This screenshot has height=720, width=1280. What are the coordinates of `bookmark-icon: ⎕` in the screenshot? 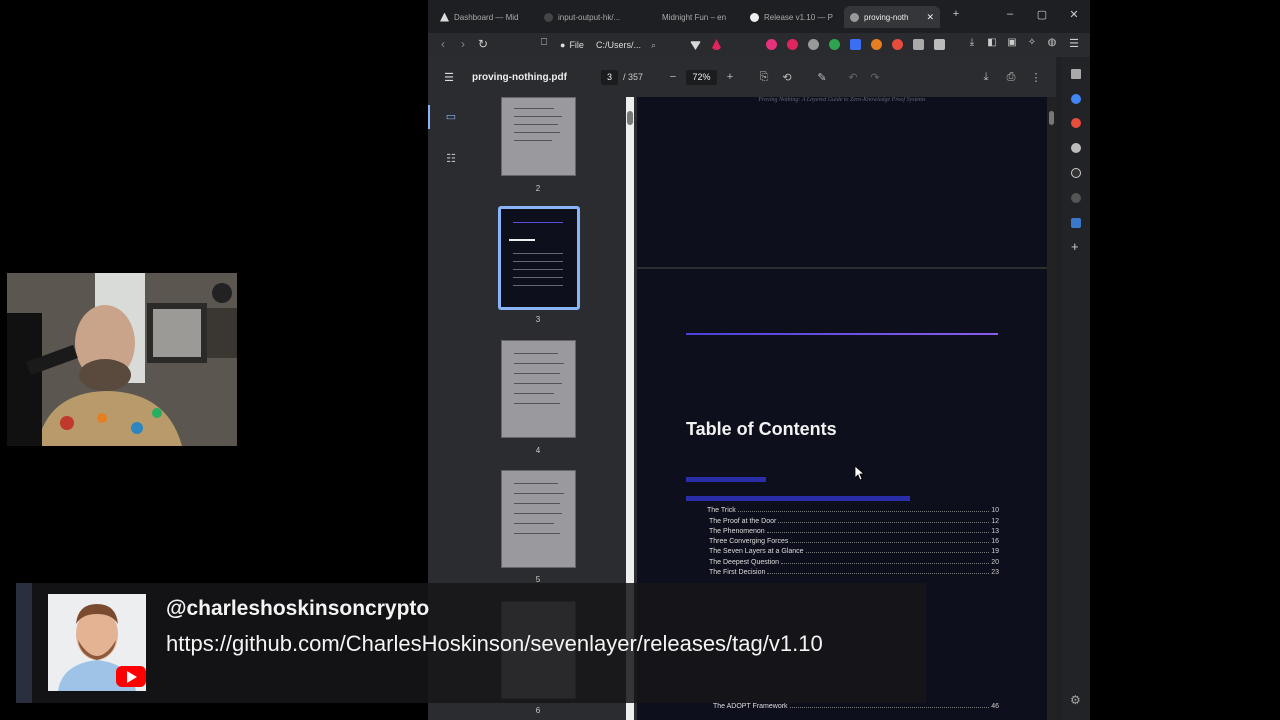 It's located at (544, 42).